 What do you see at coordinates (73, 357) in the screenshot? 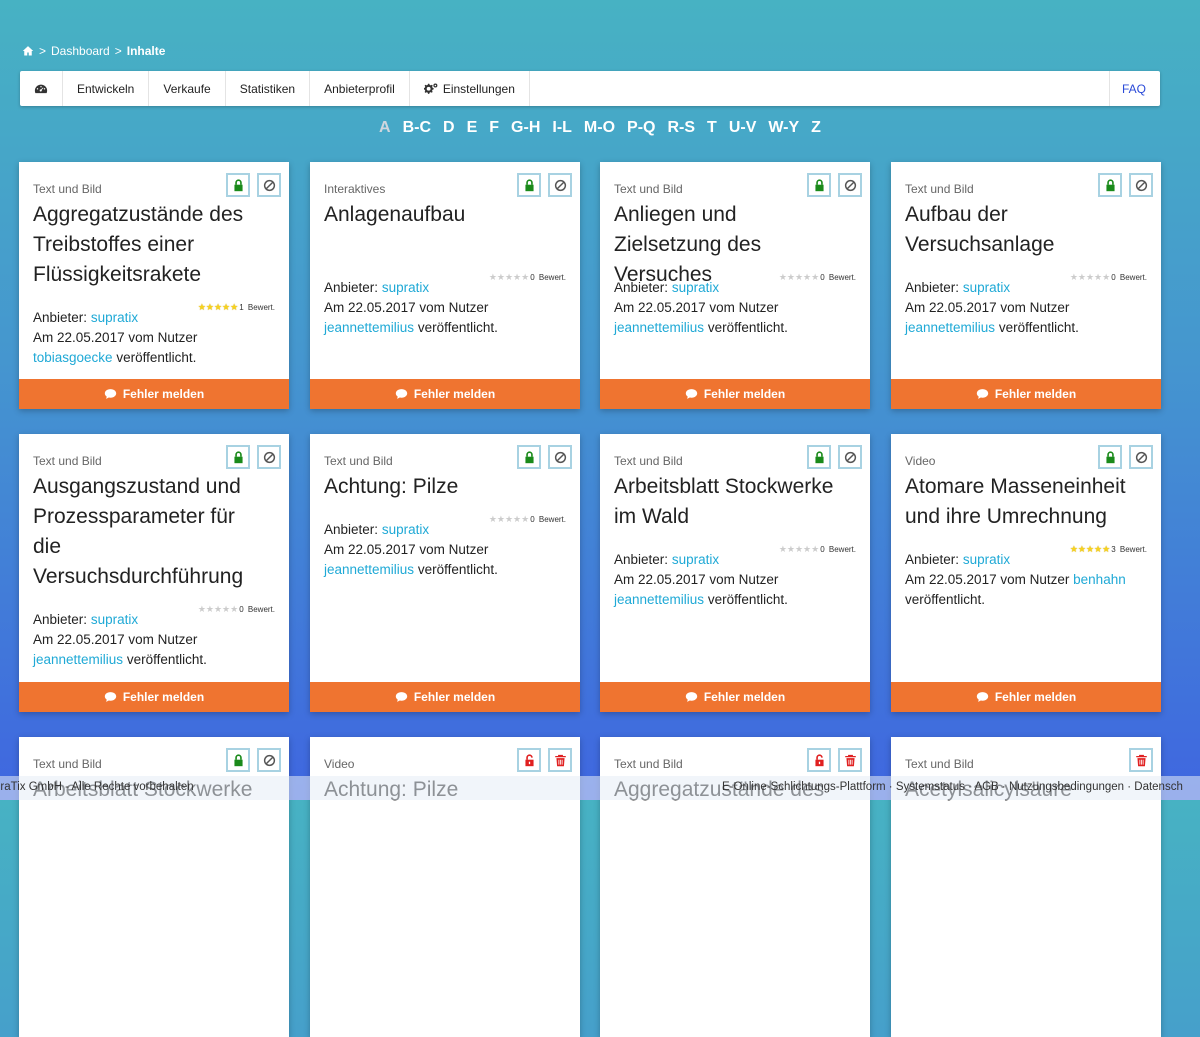
I see `user-link: tobiasgoecke` at bounding box center [73, 357].